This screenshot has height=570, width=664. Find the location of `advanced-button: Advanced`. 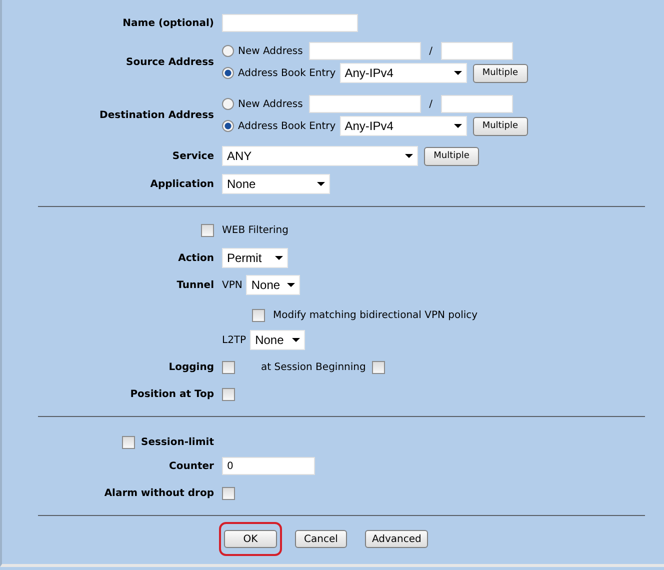

advanced-button: Advanced is located at coordinates (396, 539).